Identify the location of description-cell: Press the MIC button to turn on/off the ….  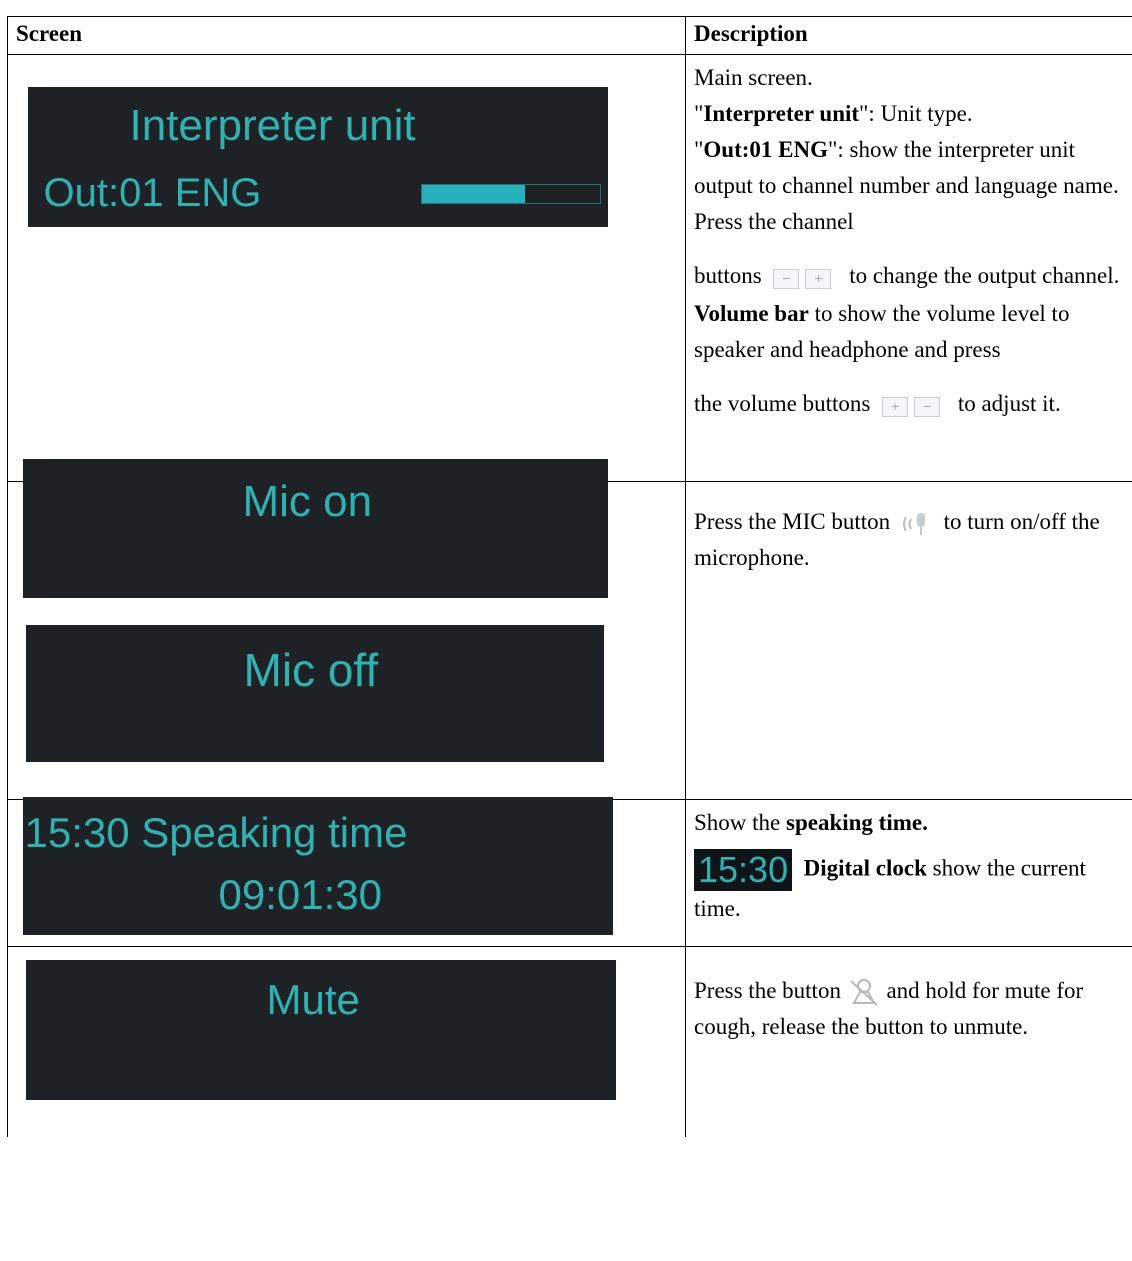
(908, 640).